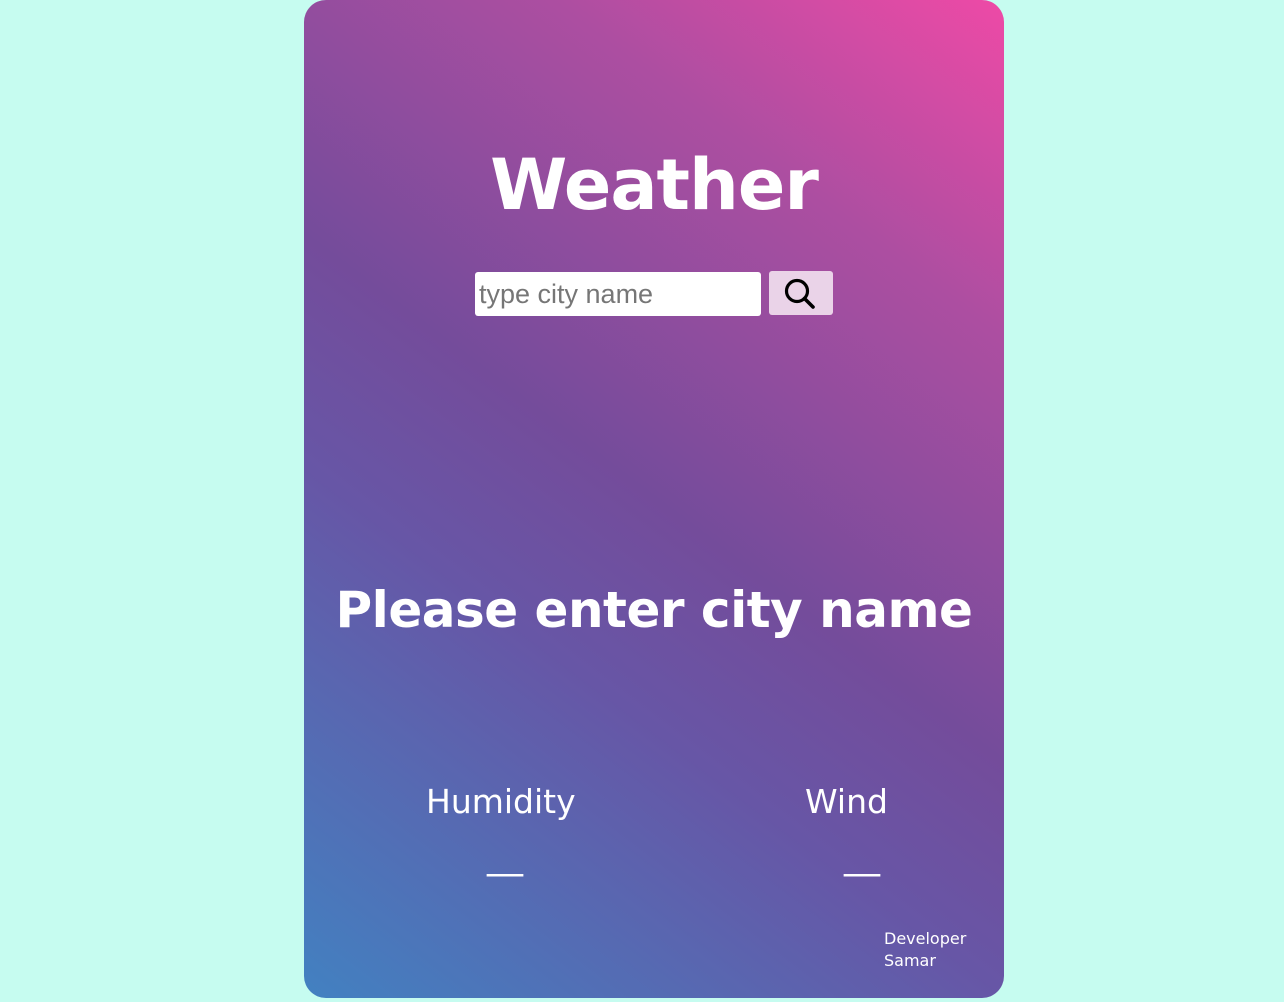  What do you see at coordinates (862, 856) in the screenshot?
I see `wind-value: __` at bounding box center [862, 856].